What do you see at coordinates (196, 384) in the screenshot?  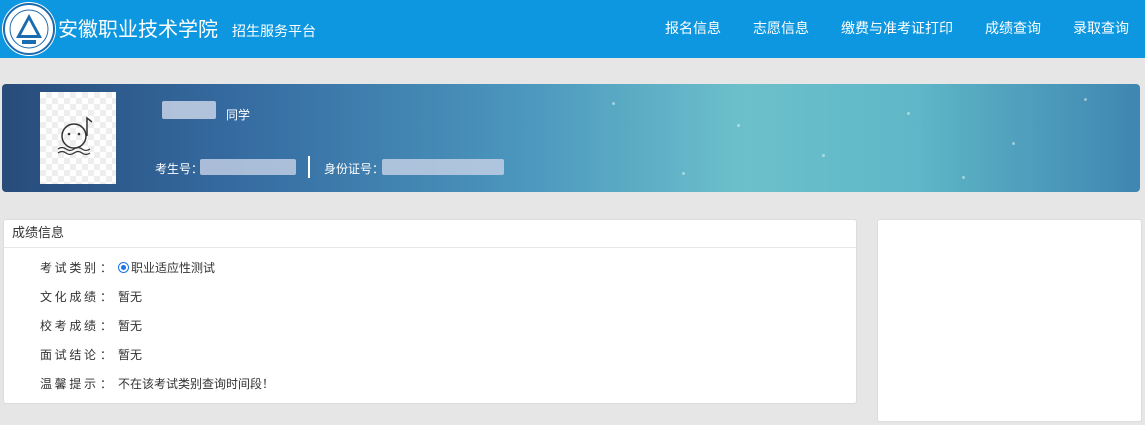 I see `tip-value: 不在该考试类别查询时间段！` at bounding box center [196, 384].